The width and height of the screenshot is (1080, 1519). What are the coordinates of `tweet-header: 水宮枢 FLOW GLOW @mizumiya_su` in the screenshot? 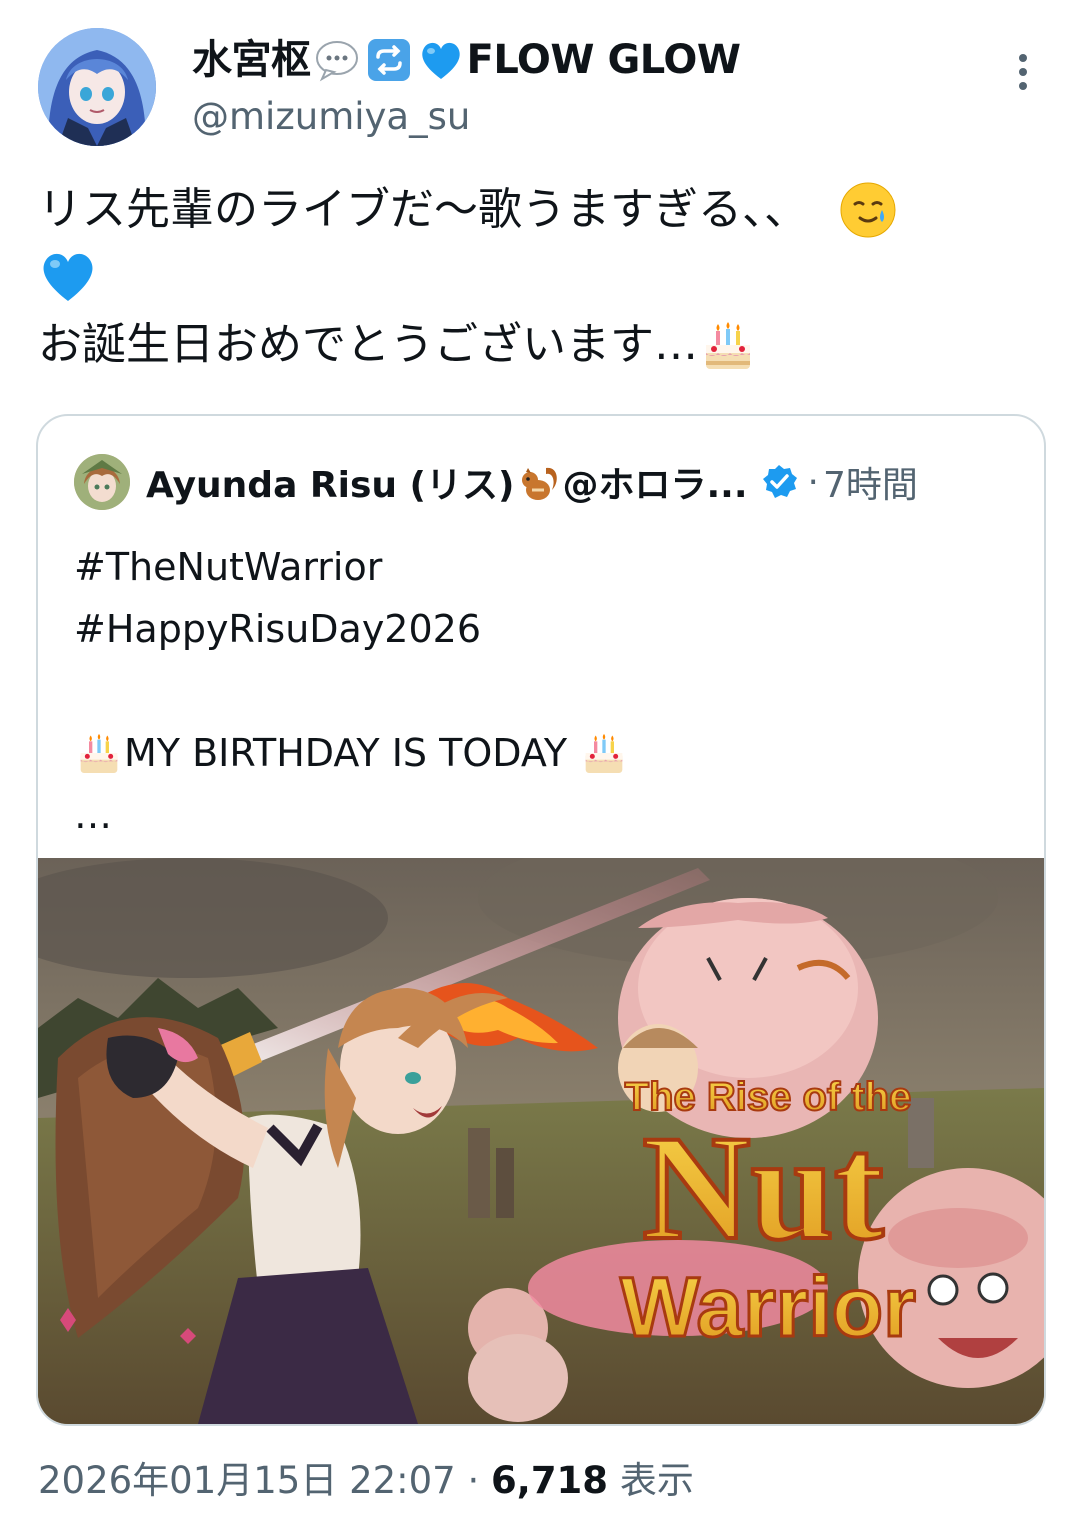 It's located at (543, 88).